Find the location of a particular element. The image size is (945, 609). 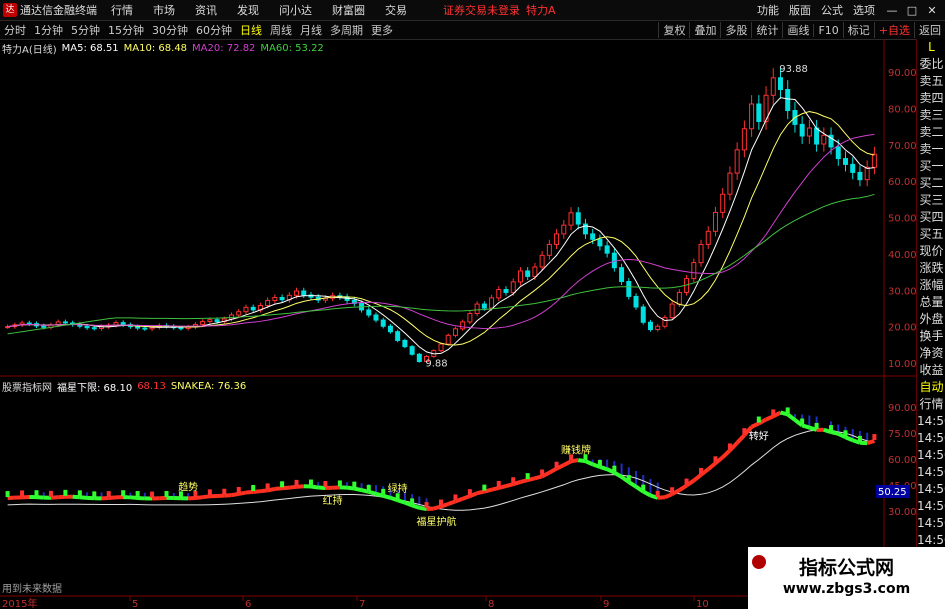

menu-quotes: 行情 is located at coordinates (122, 10).